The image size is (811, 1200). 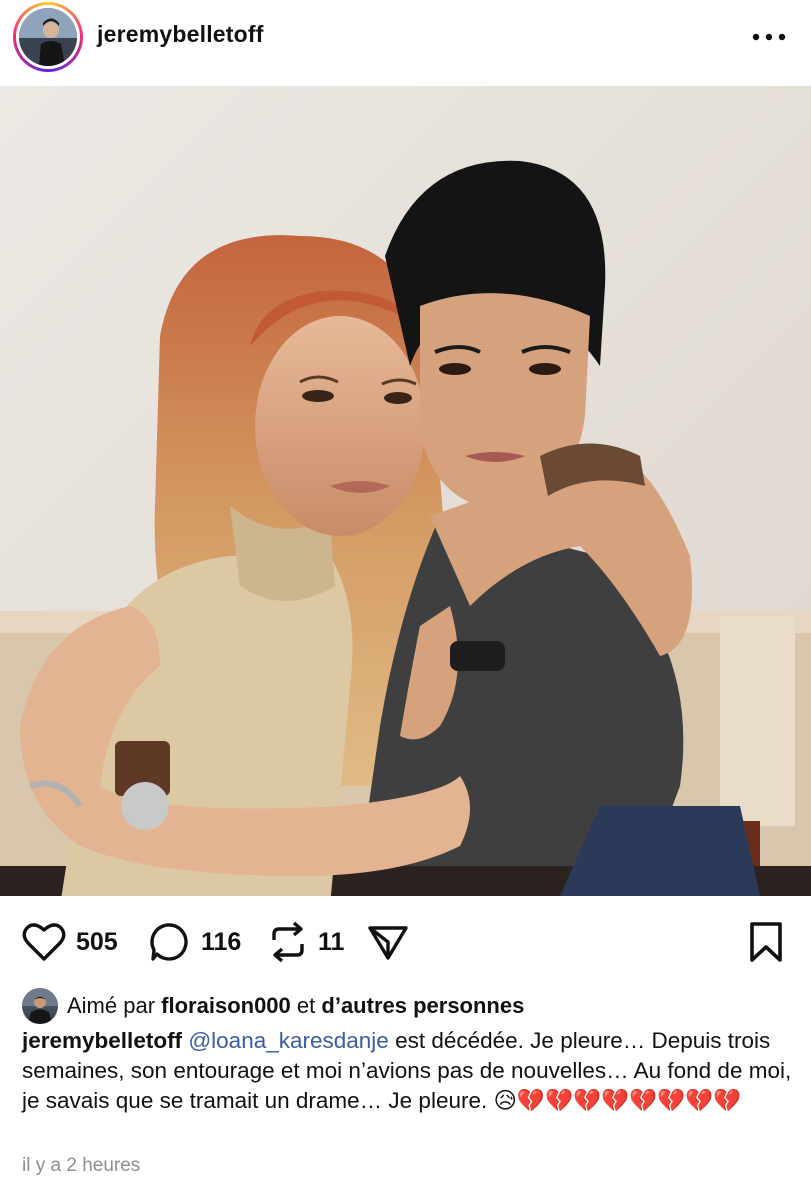 What do you see at coordinates (288, 1040) in the screenshot?
I see `caption-mention: @loana_karesdanje` at bounding box center [288, 1040].